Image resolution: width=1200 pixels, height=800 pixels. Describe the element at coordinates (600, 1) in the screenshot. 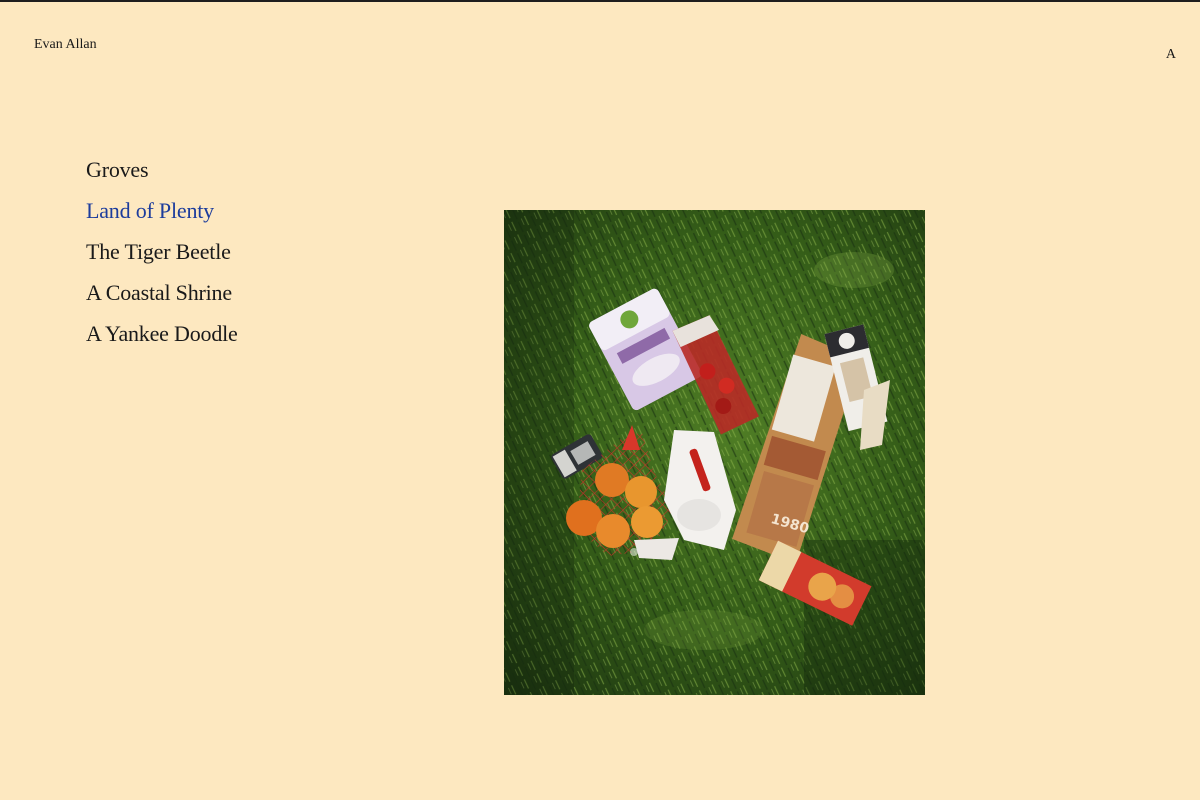

I see `top-border` at that location.